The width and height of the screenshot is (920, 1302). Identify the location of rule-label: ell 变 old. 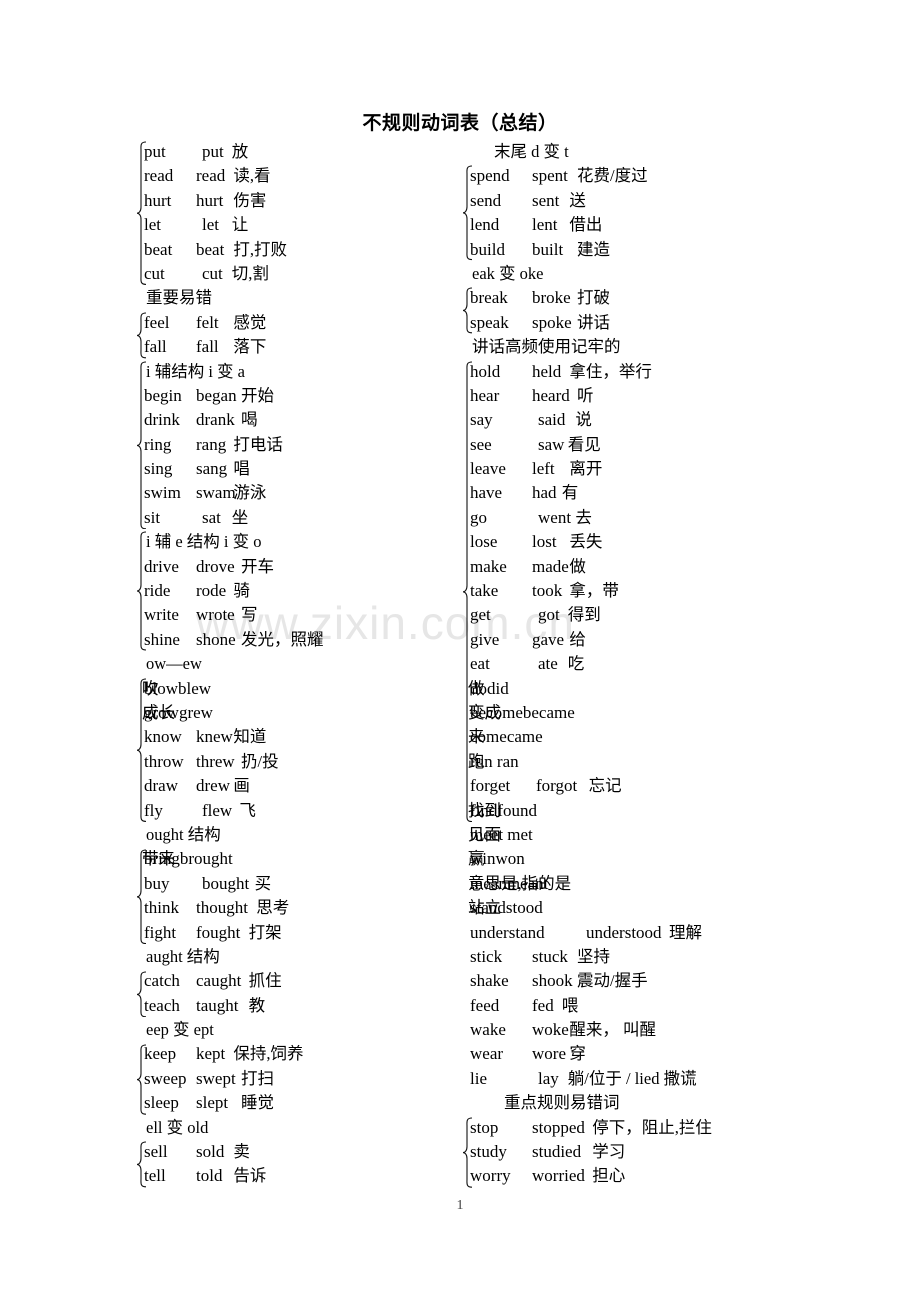
(177, 1127).